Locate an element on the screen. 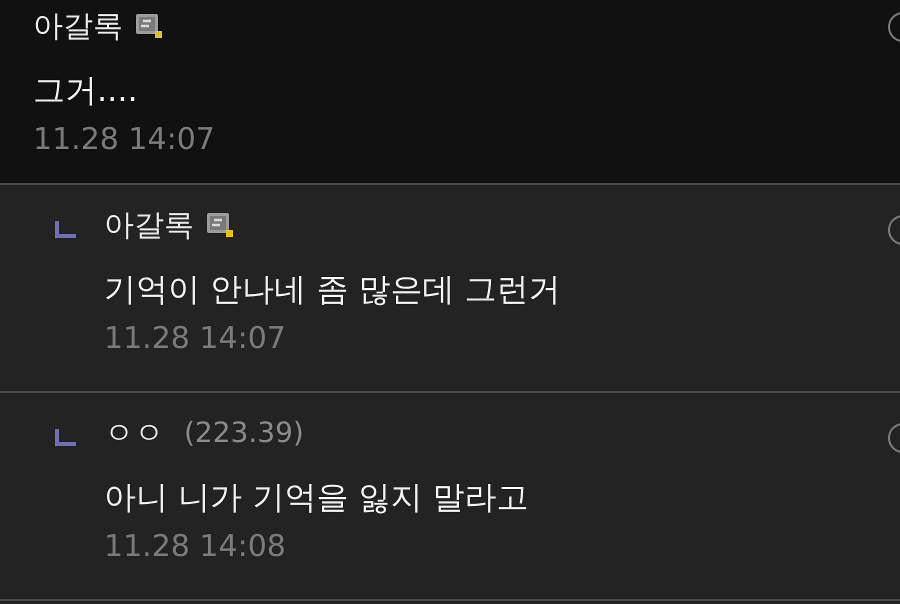 The height and width of the screenshot is (604, 900). comment-text: 아니 니가 기억을 잃지 말라고 is located at coordinates (317, 497).